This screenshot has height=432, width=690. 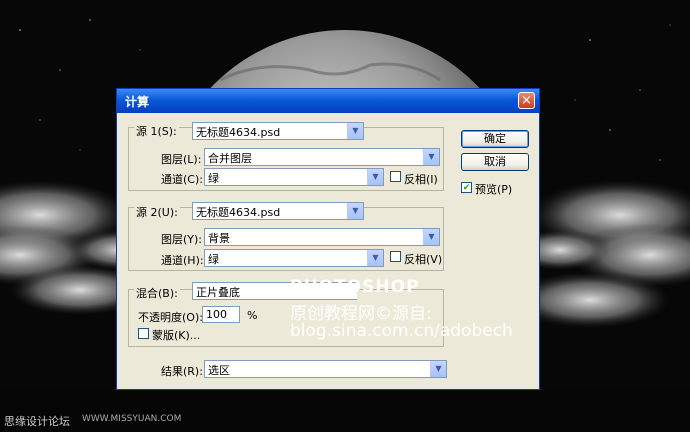 What do you see at coordinates (219, 238) in the screenshot?
I see `source2-layer-value: 背景` at bounding box center [219, 238].